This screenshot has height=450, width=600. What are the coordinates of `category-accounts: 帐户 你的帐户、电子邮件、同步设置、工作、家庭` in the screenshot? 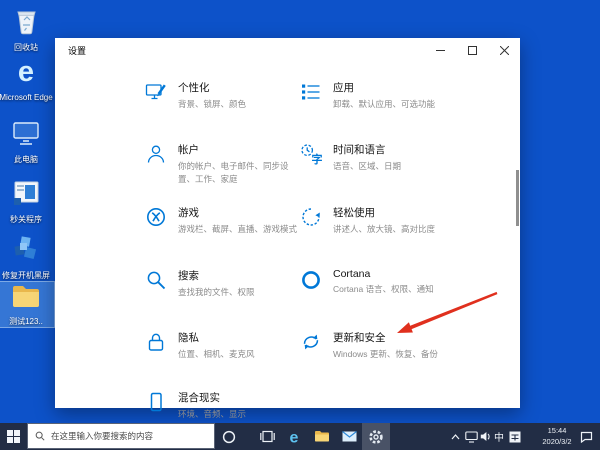 It's located at (223, 164).